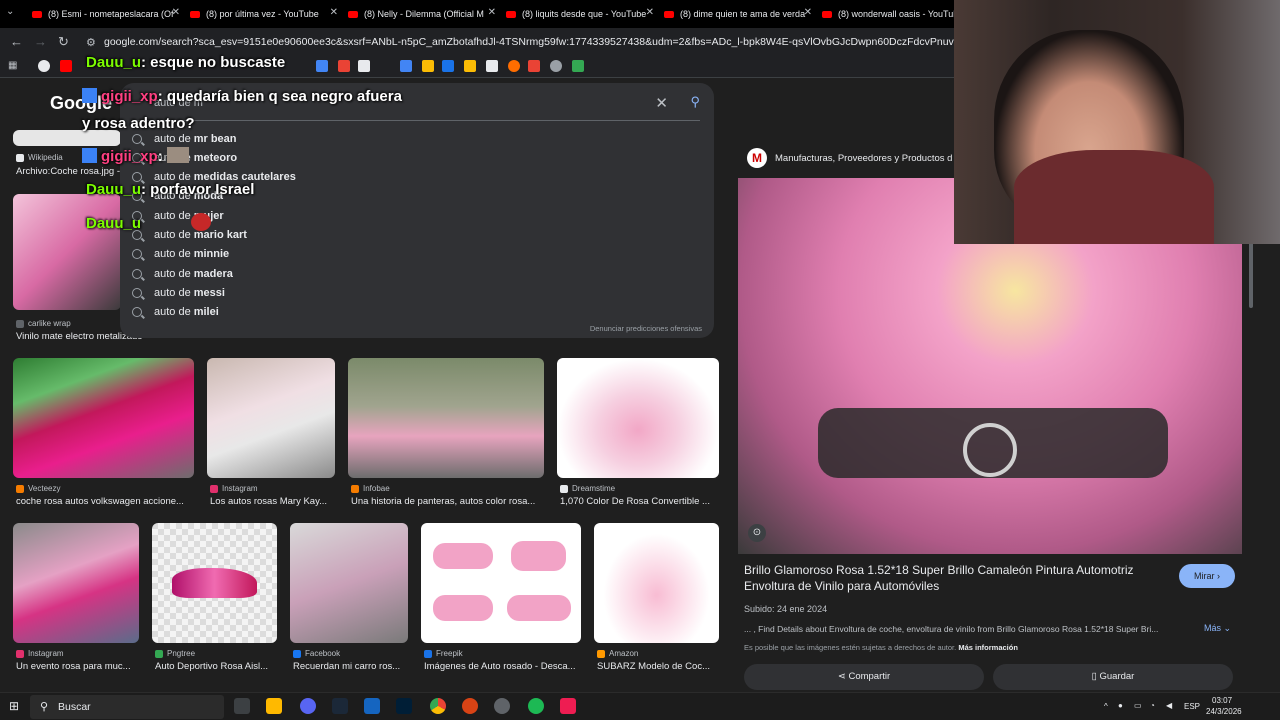 This screenshot has width=1280, height=720. I want to click on app-icon, so click(470, 706).